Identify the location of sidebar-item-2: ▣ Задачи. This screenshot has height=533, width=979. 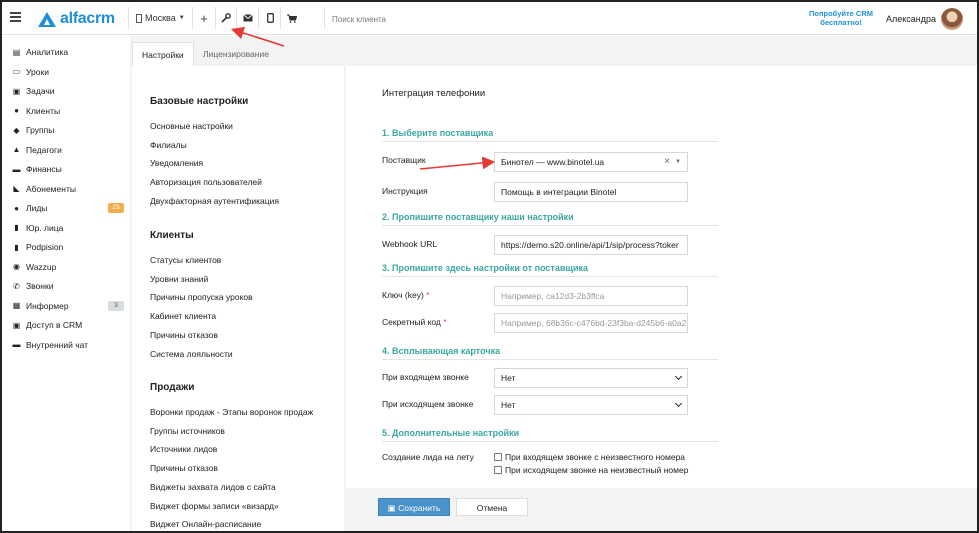
(68, 91).